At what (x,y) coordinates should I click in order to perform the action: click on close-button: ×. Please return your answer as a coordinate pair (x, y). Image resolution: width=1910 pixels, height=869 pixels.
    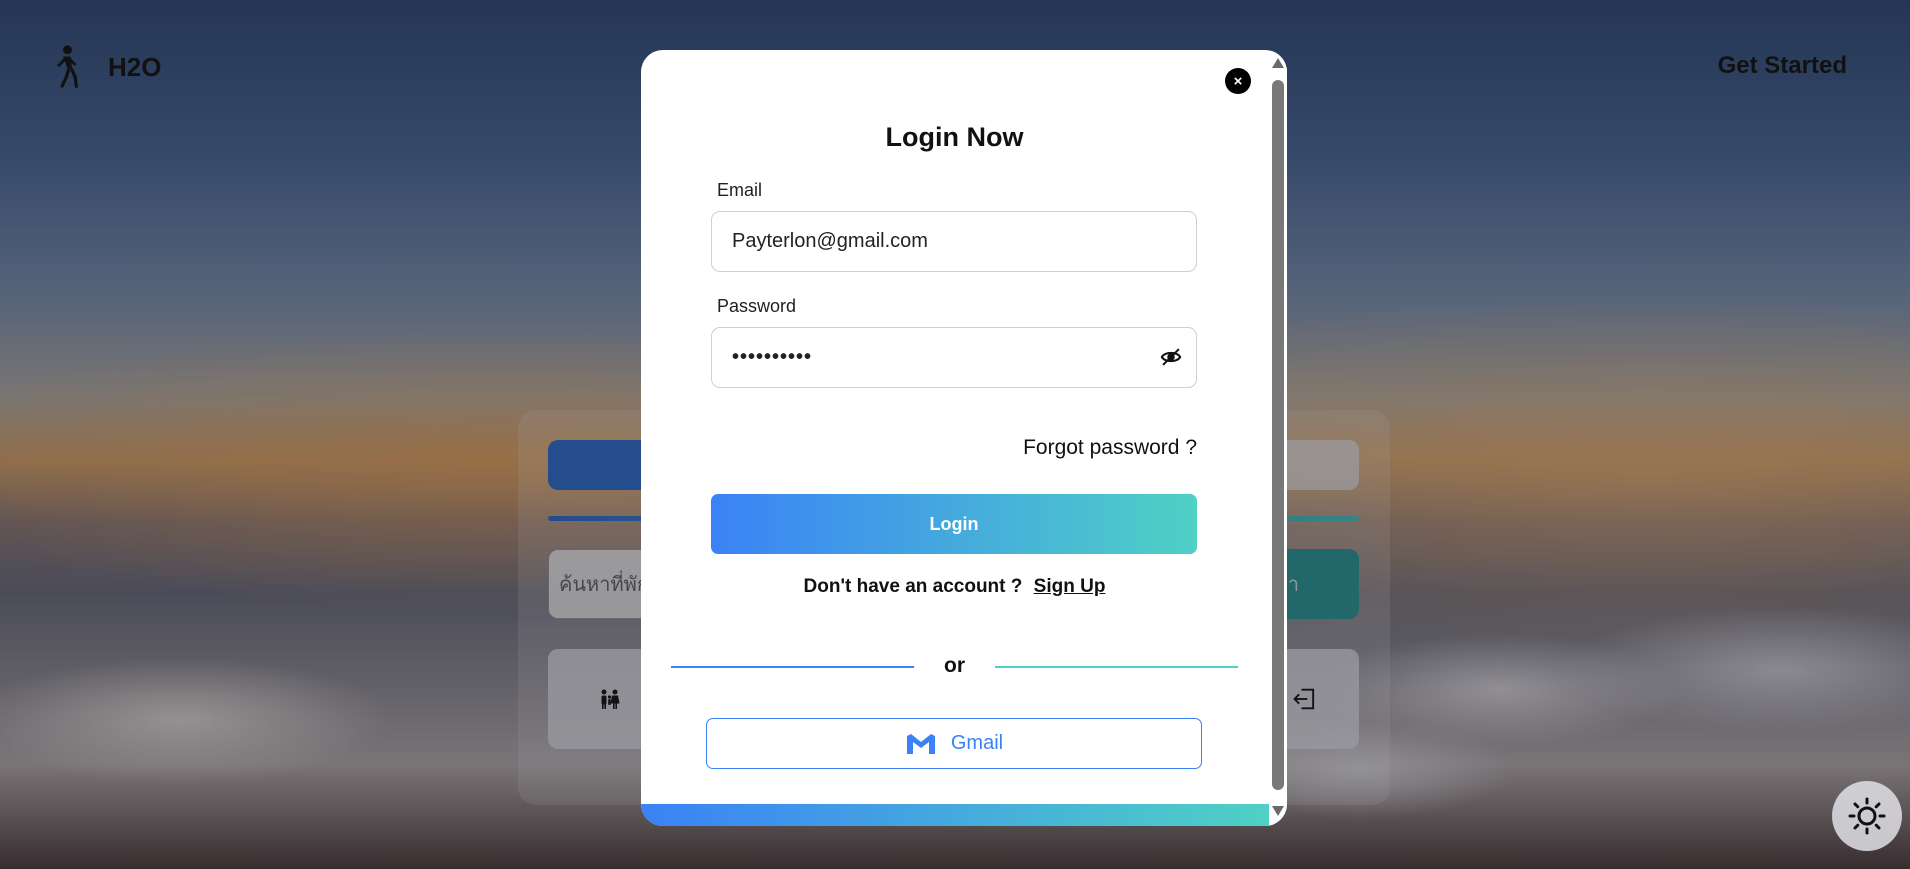
    Looking at the image, I should click on (1238, 81).